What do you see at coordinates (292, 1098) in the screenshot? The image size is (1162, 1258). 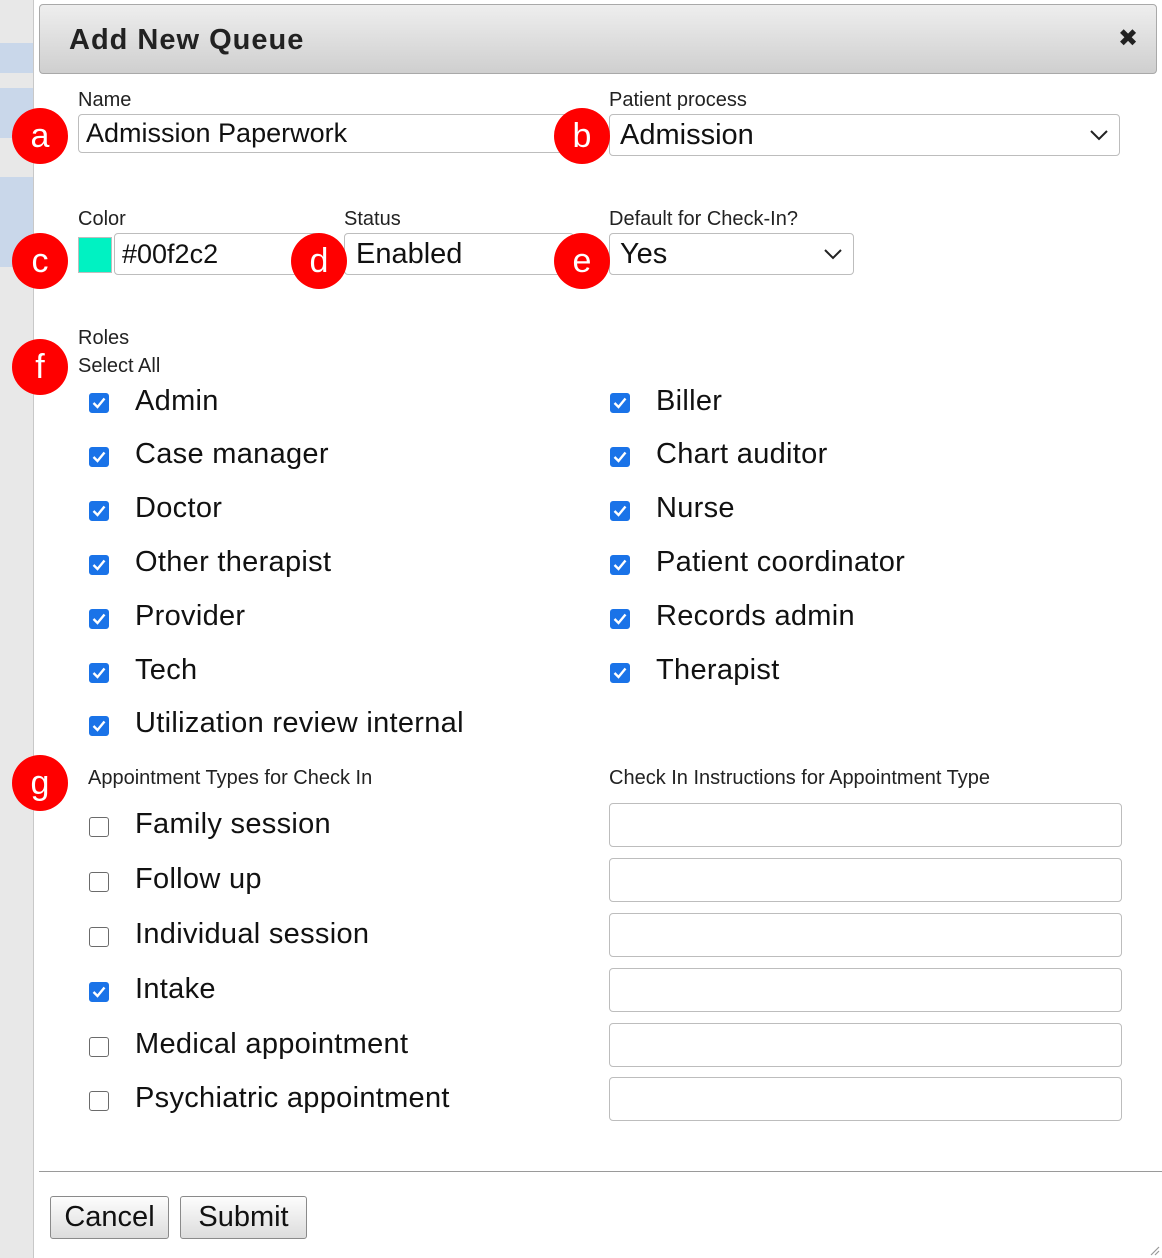 I see `appointment-label-psychiatric-appointment: Psychiatric appointment` at bounding box center [292, 1098].